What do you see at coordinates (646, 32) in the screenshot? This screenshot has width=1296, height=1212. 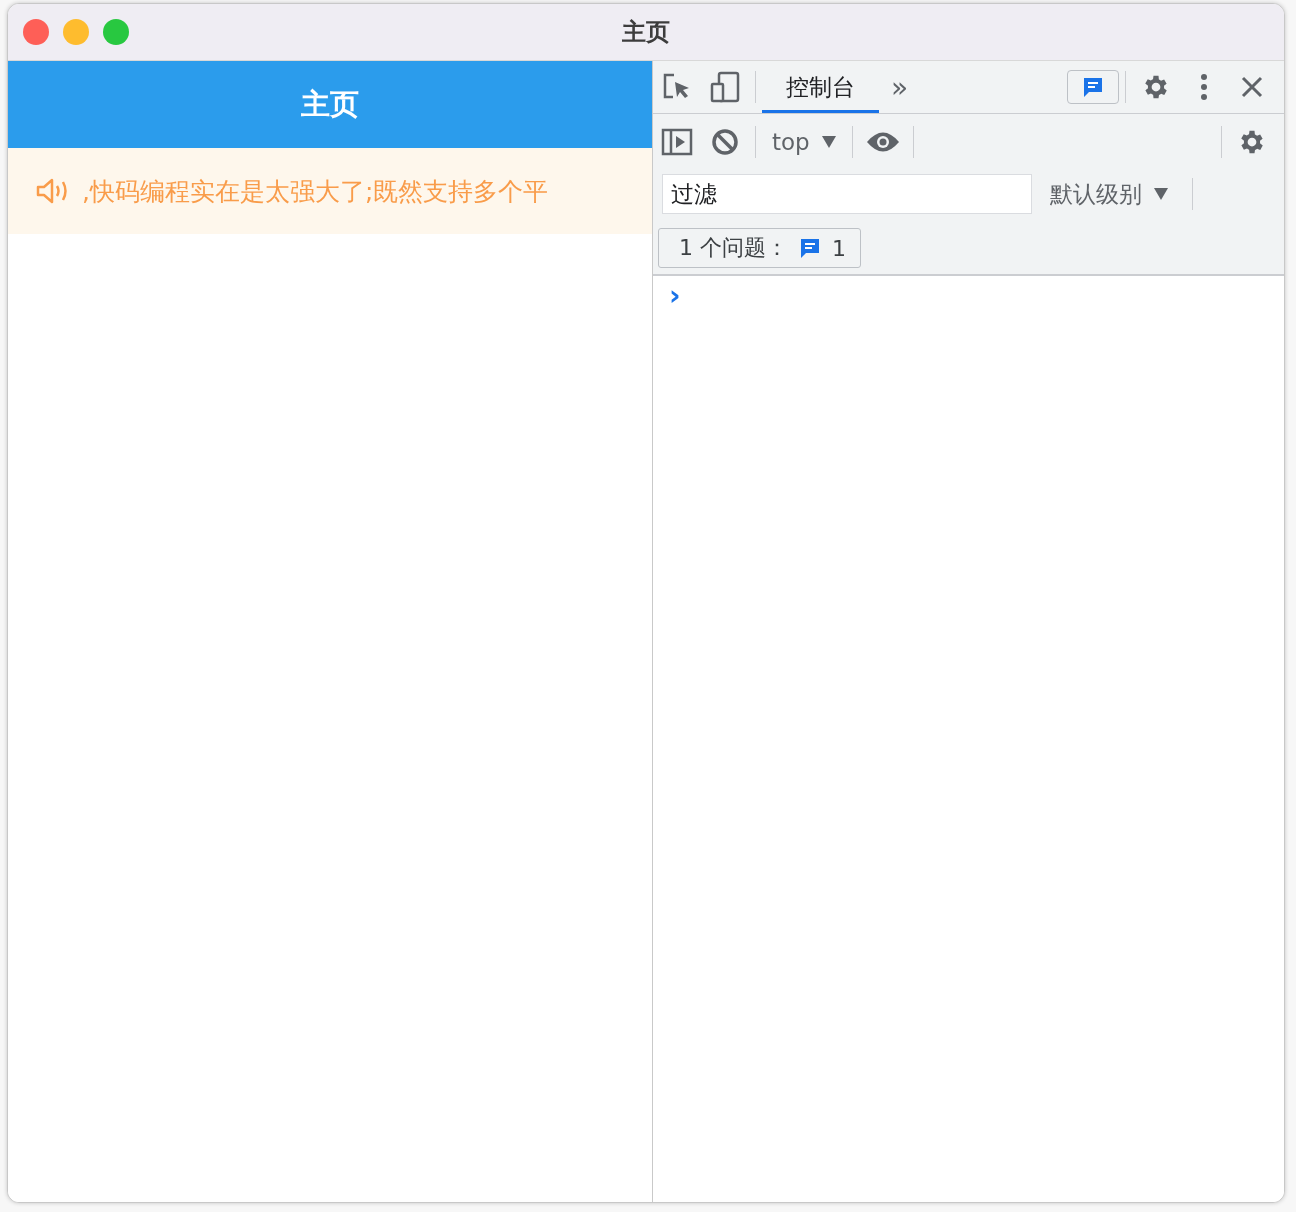 I see `window-title: 主页` at bounding box center [646, 32].